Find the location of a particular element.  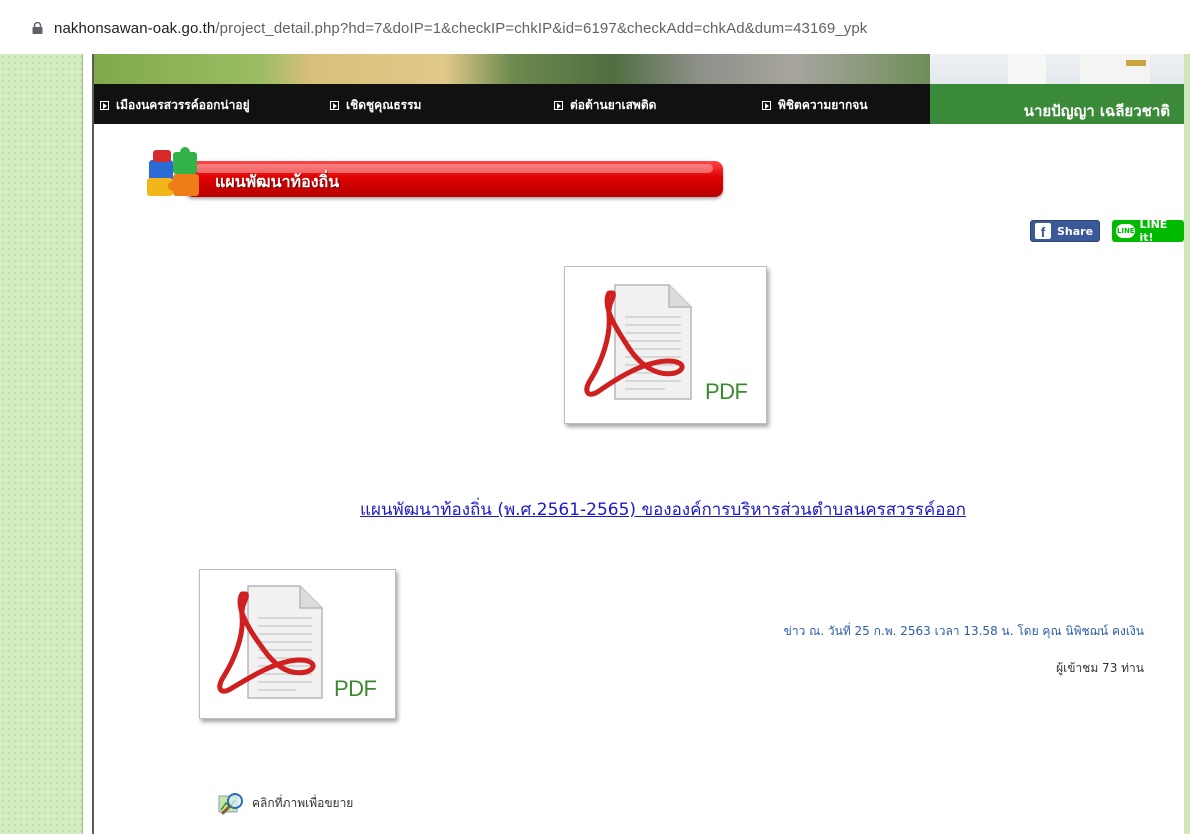

facebook-share-button: f Share is located at coordinates (1065, 231).